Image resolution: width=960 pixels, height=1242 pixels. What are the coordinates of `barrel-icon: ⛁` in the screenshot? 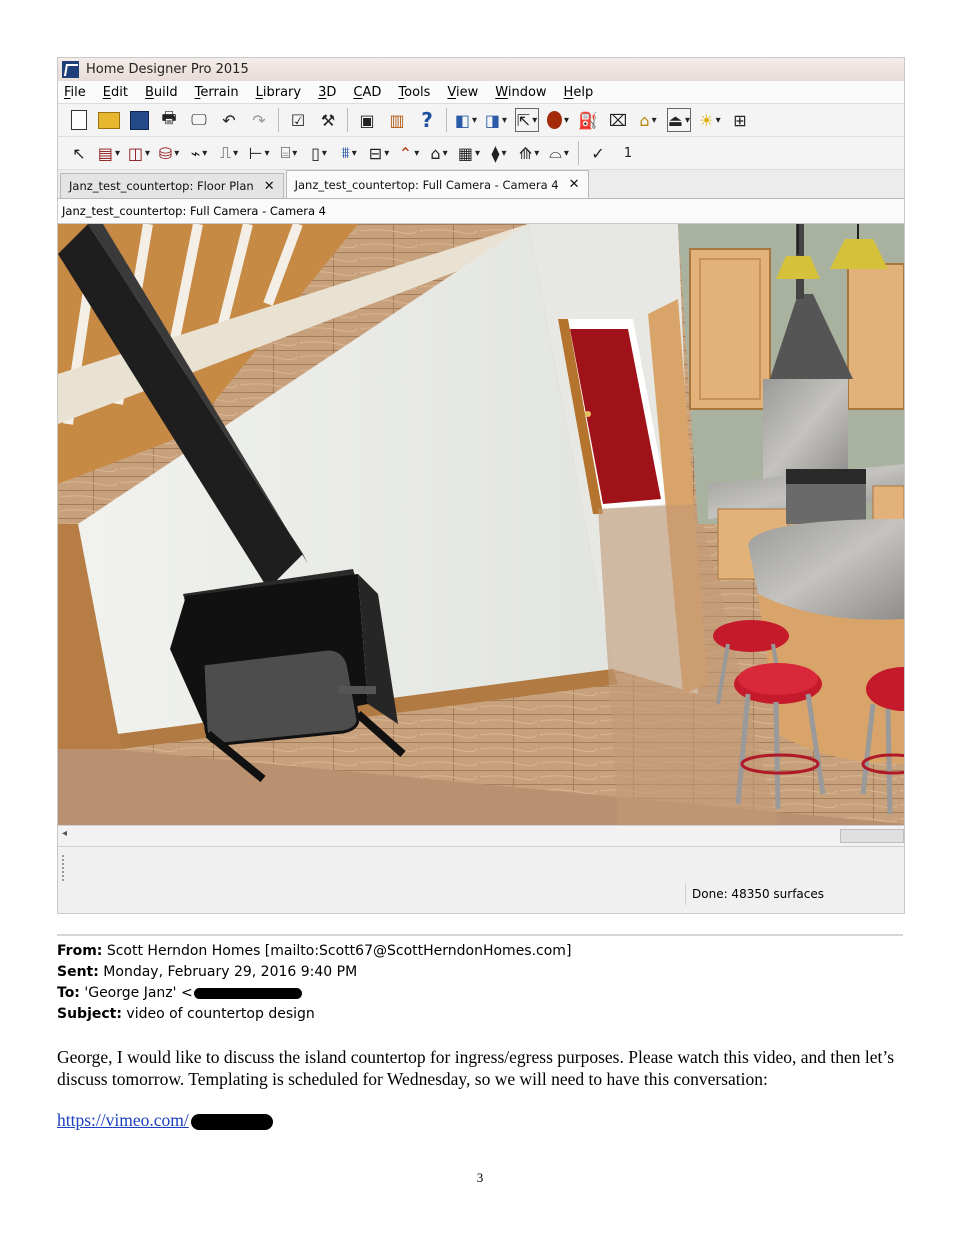 It's located at (165, 153).